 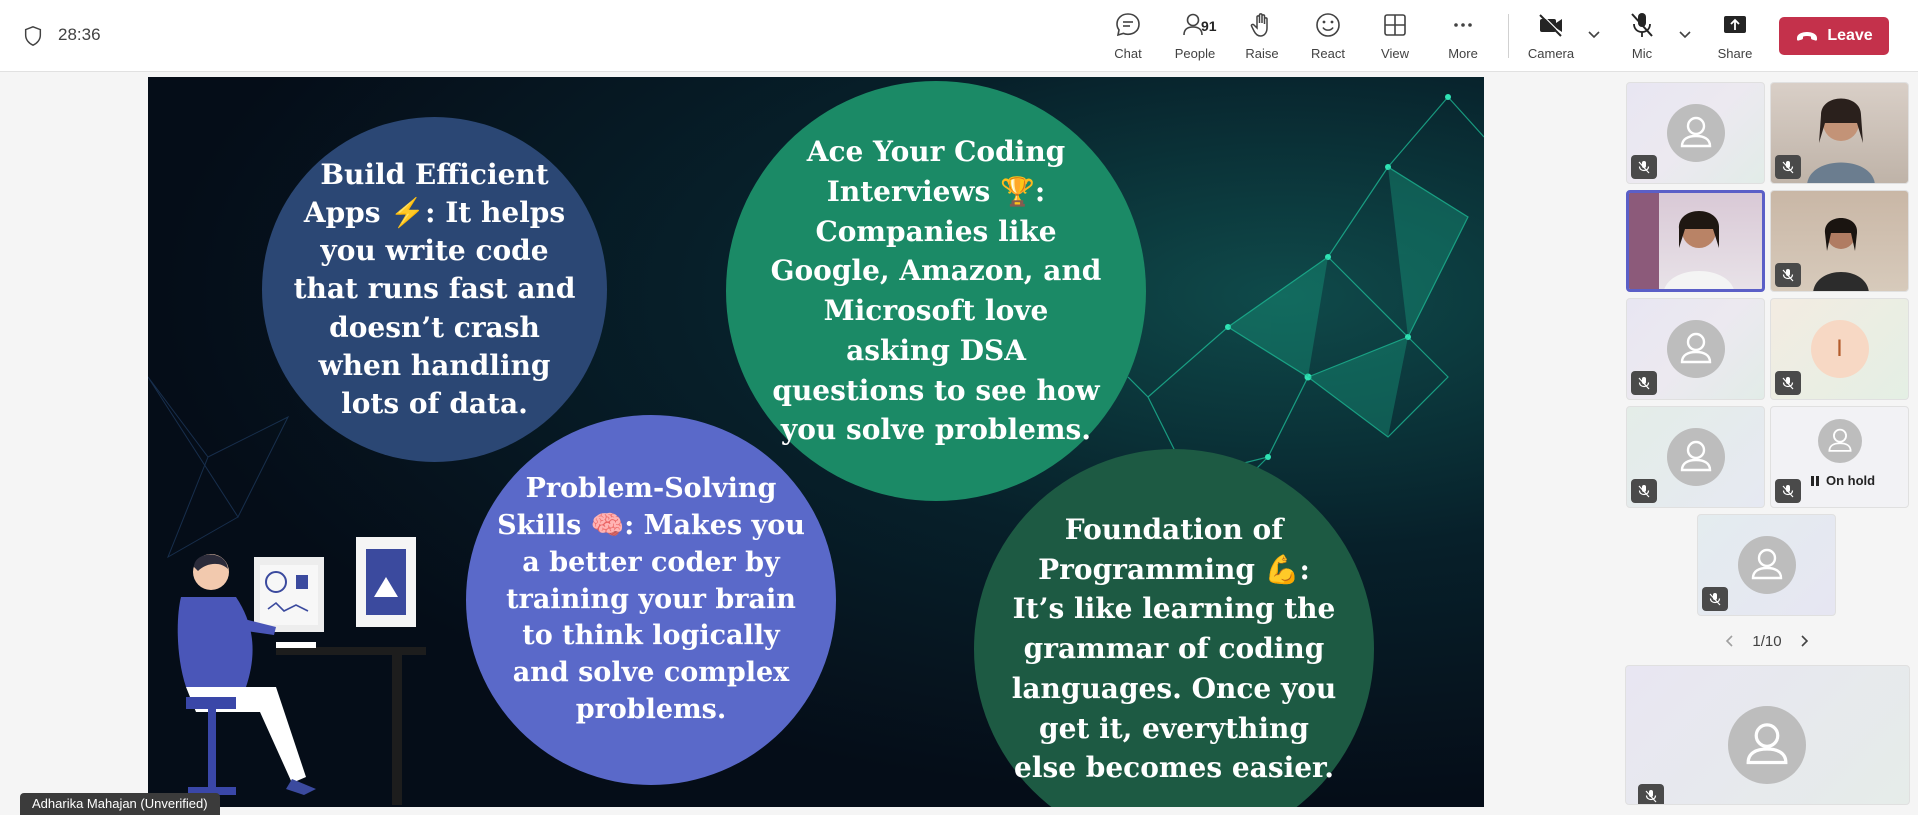 What do you see at coordinates (1395, 53) in the screenshot?
I see `view-label: View` at bounding box center [1395, 53].